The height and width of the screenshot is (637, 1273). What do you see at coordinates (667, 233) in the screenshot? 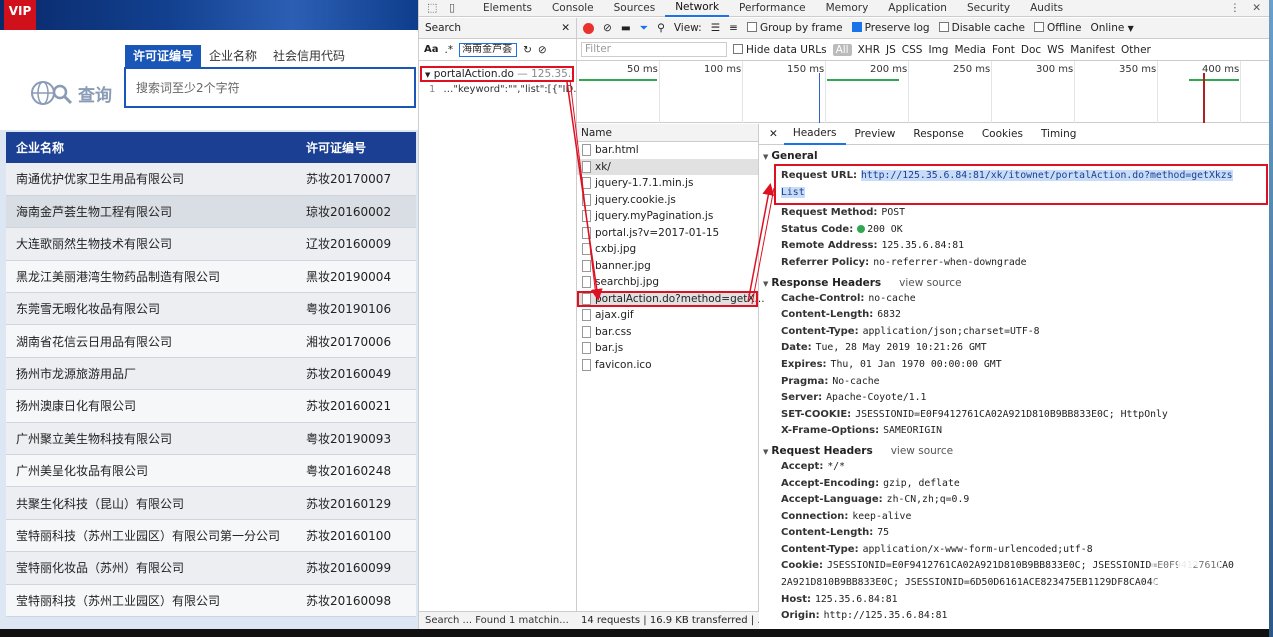
I see `list-item: portal.js?v=2017-01-15` at bounding box center [667, 233].